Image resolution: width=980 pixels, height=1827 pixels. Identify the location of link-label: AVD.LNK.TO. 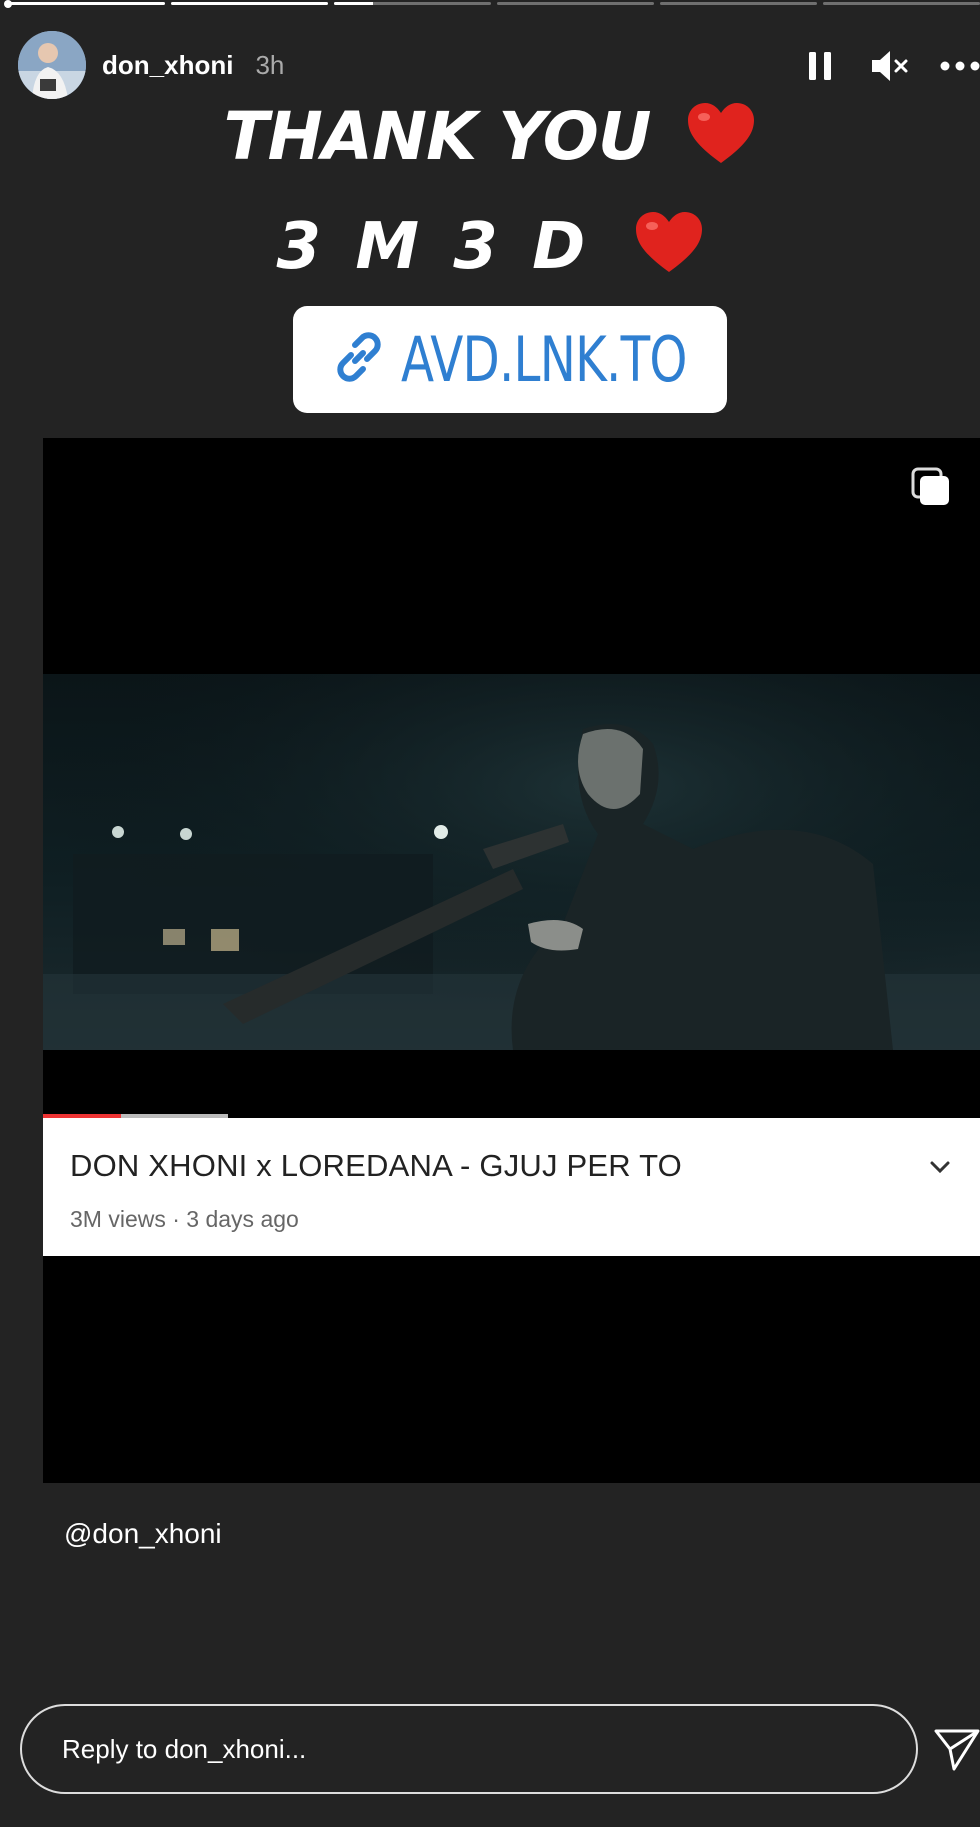
(544, 359).